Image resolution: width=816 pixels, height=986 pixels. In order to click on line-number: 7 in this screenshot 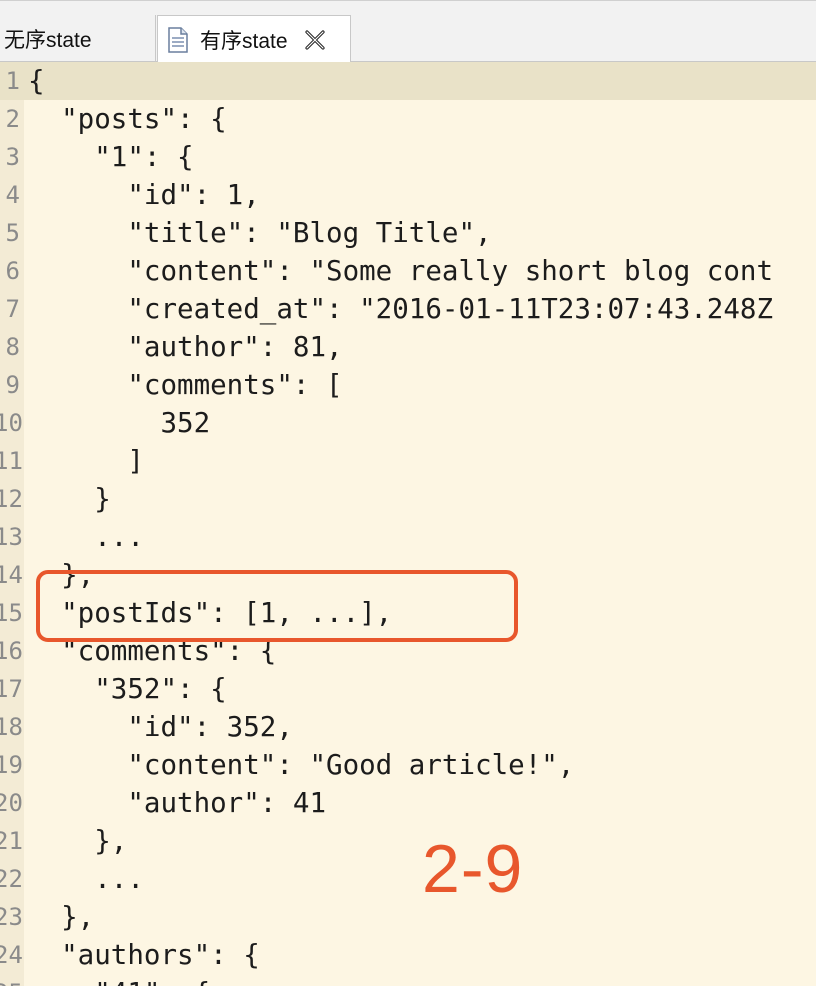, I will do `click(12, 309)`.